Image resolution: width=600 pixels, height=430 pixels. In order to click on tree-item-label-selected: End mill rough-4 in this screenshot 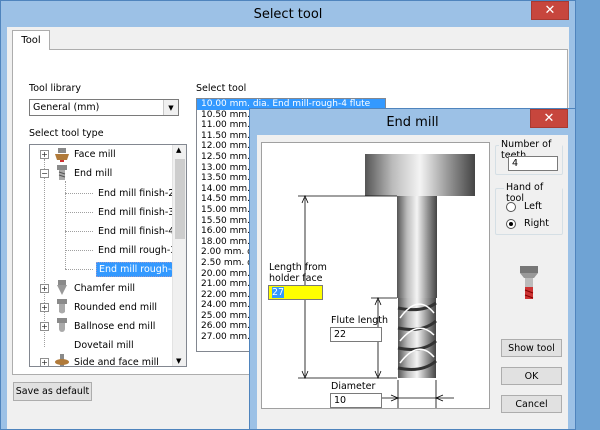, I will do `click(138, 269)`.